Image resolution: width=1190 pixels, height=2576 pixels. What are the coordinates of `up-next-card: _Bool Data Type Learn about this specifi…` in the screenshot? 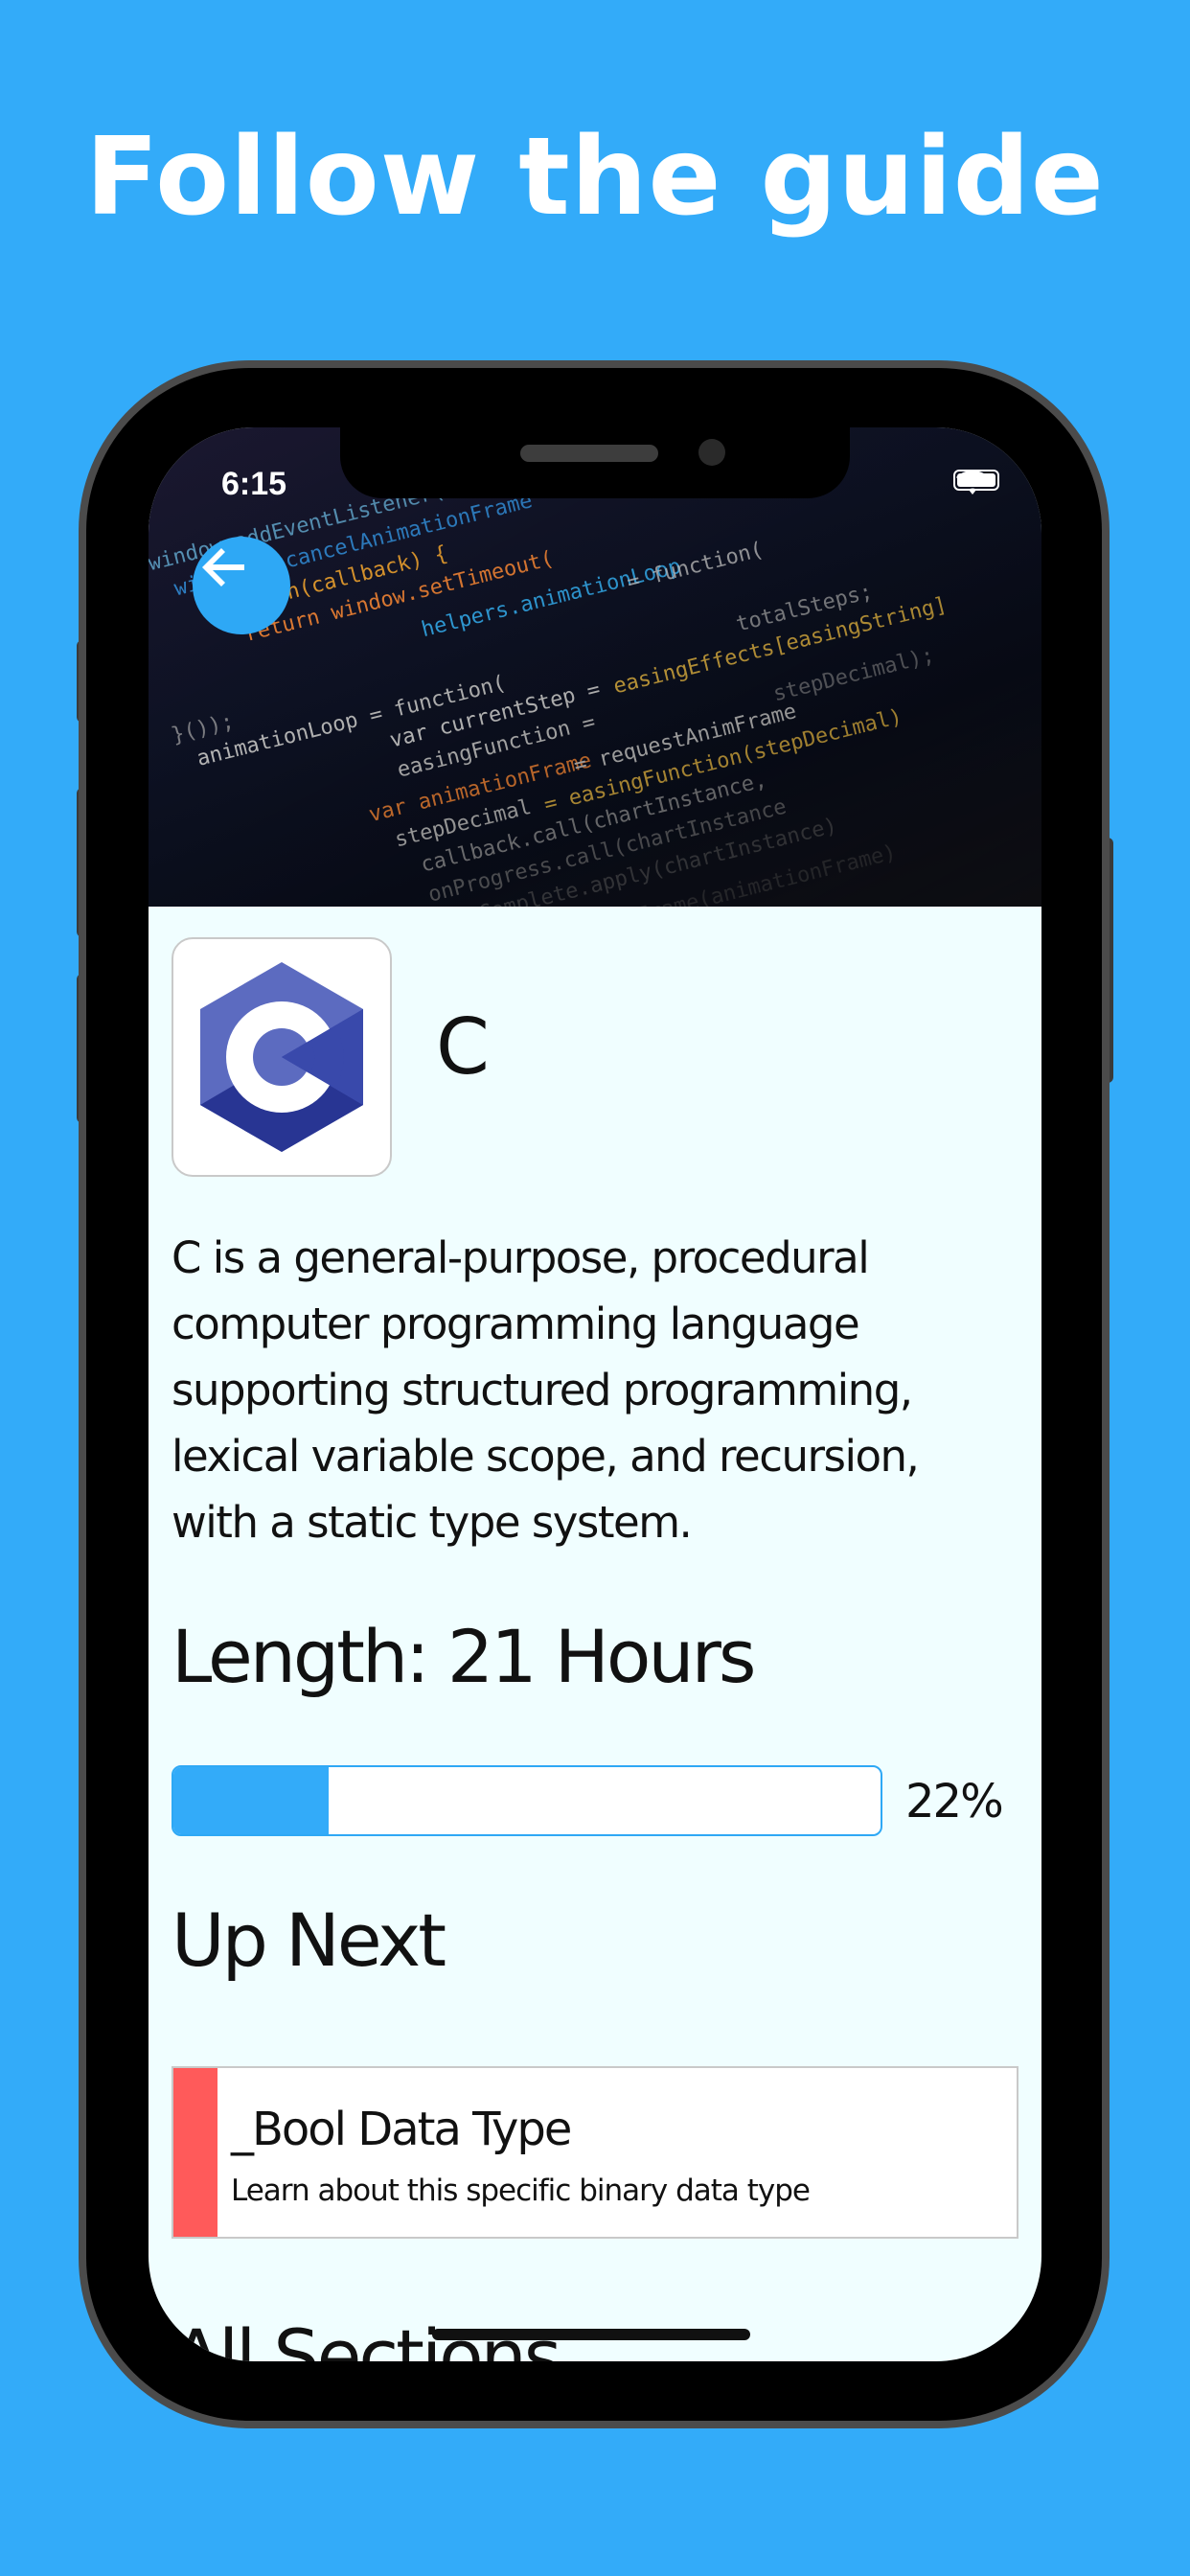 It's located at (595, 2152).